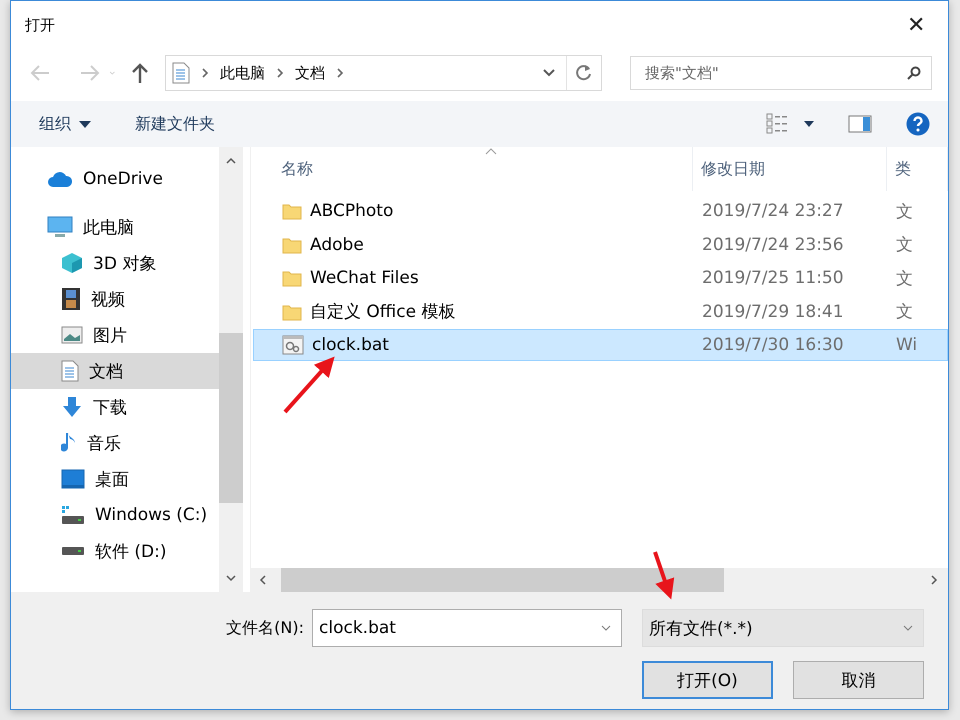  Describe the element at coordinates (115, 443) in the screenshot. I see `sidebar-item: 音乐` at that location.